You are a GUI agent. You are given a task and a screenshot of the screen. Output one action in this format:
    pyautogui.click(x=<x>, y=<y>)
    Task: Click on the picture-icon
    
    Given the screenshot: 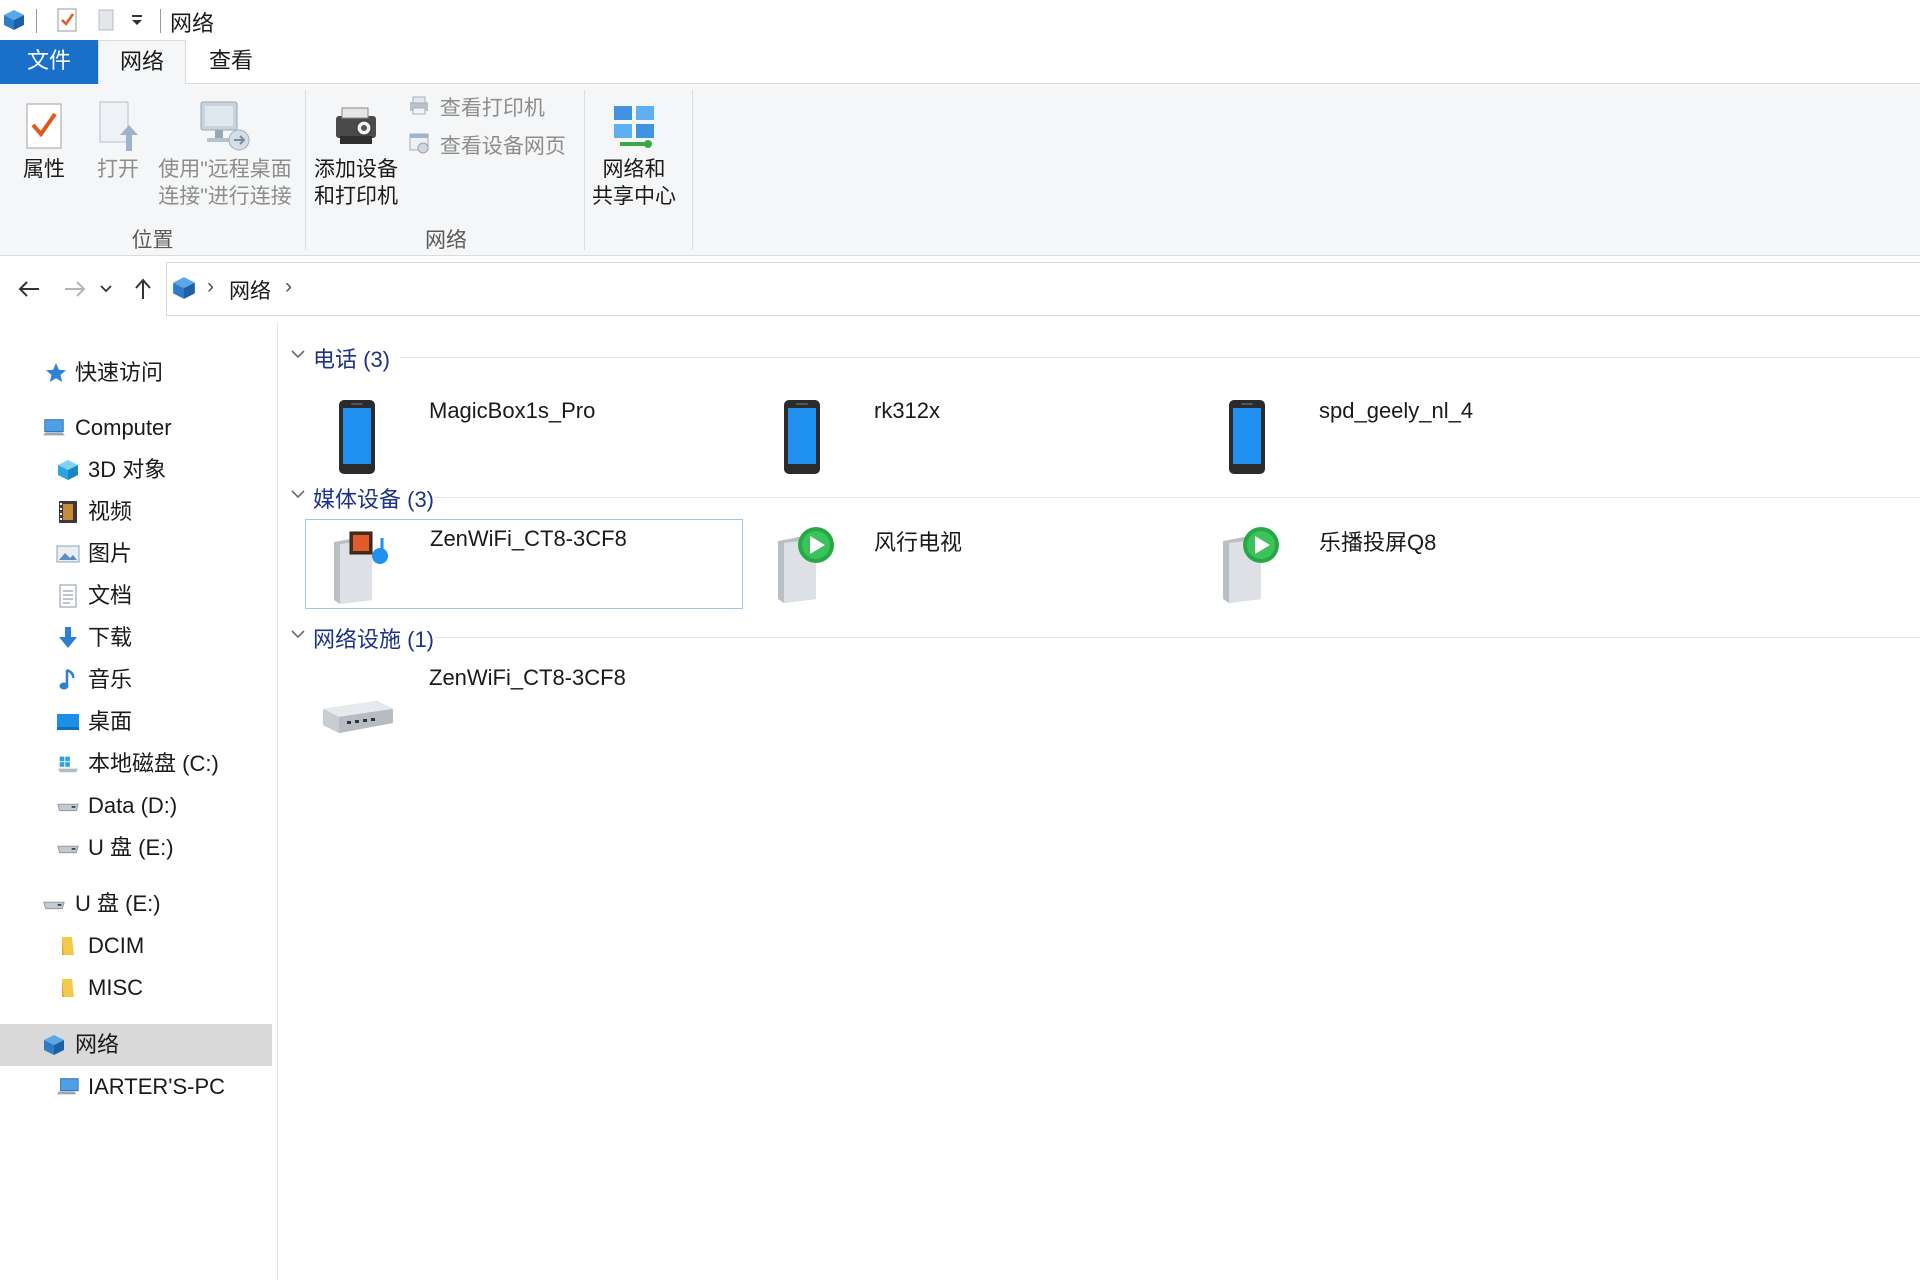 What is the action you would take?
    pyautogui.click(x=68, y=554)
    